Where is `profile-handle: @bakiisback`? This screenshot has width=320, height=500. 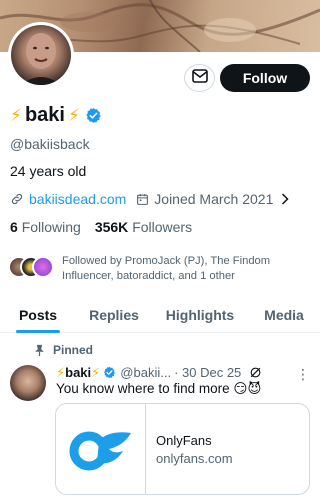
profile-handle: @bakiisback is located at coordinates (50, 144).